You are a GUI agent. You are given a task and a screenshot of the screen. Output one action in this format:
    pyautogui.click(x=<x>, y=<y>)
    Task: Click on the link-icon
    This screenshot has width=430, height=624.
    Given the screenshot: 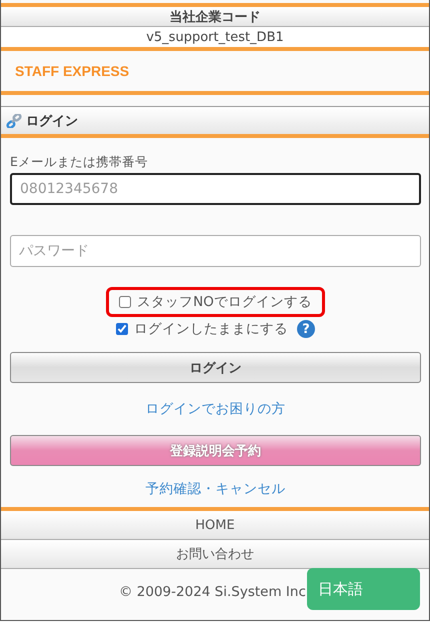 What is the action you would take?
    pyautogui.click(x=14, y=121)
    